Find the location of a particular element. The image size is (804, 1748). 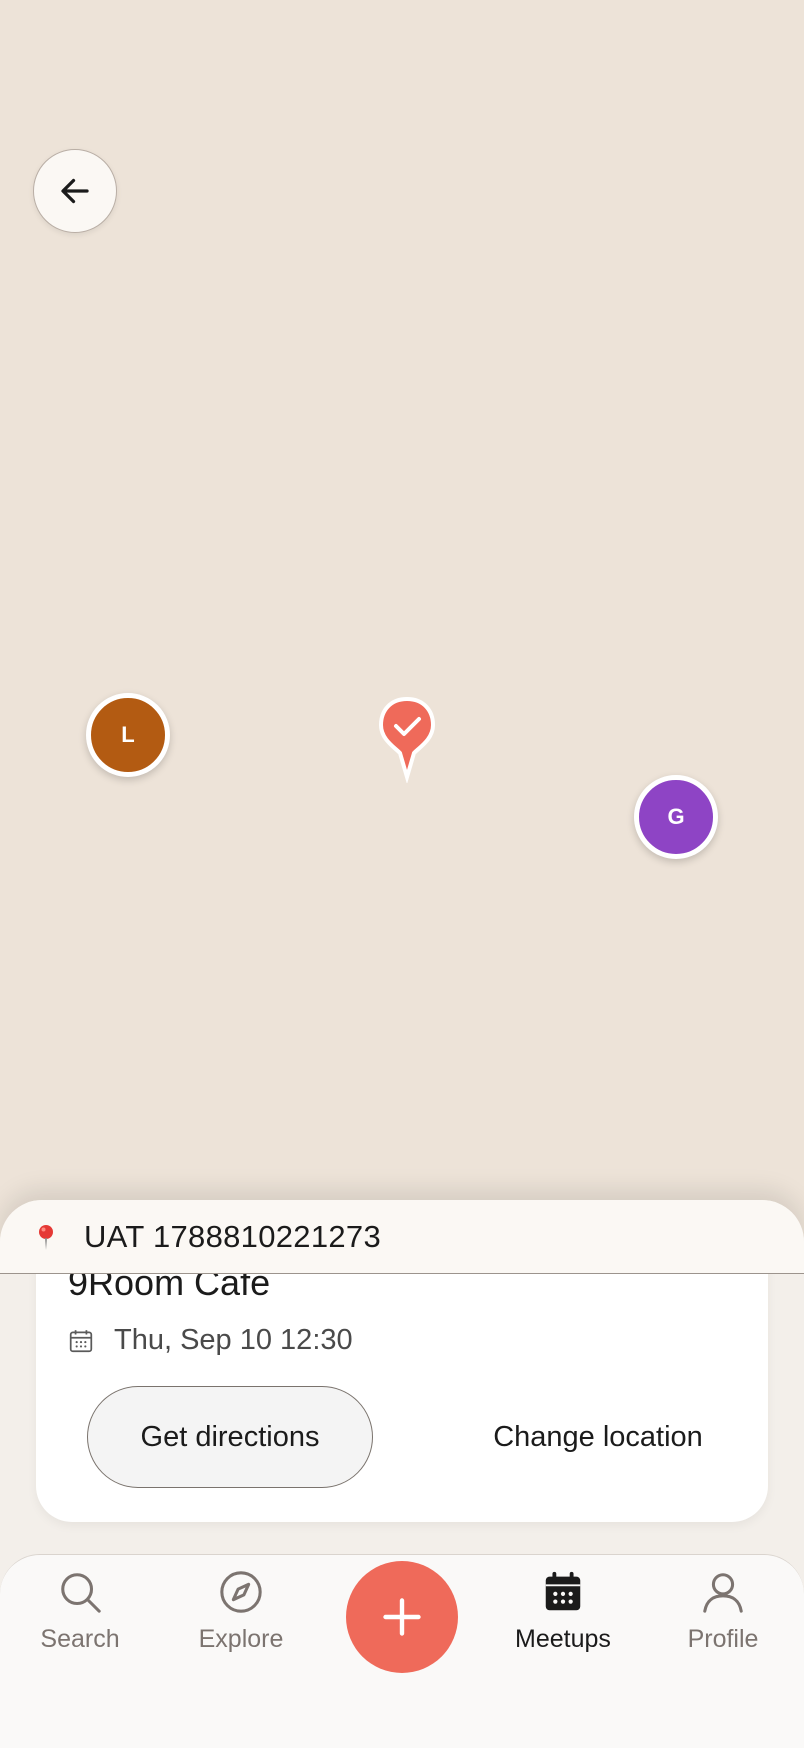

sheet-header: UAT 1788810221273 is located at coordinates (402, 1237).